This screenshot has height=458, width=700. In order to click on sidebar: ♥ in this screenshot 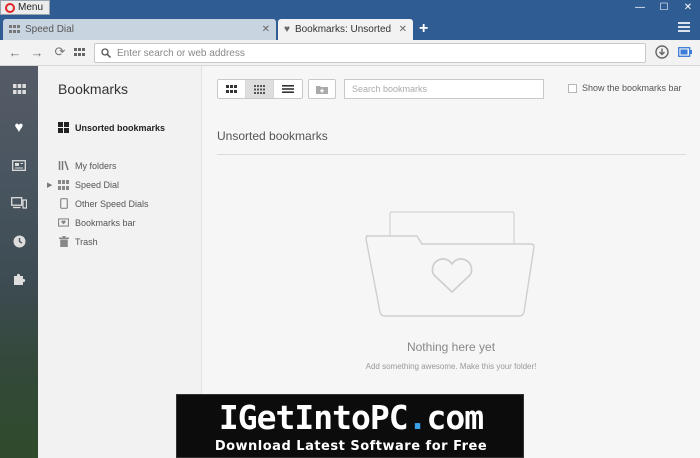, I will do `click(19, 262)`.